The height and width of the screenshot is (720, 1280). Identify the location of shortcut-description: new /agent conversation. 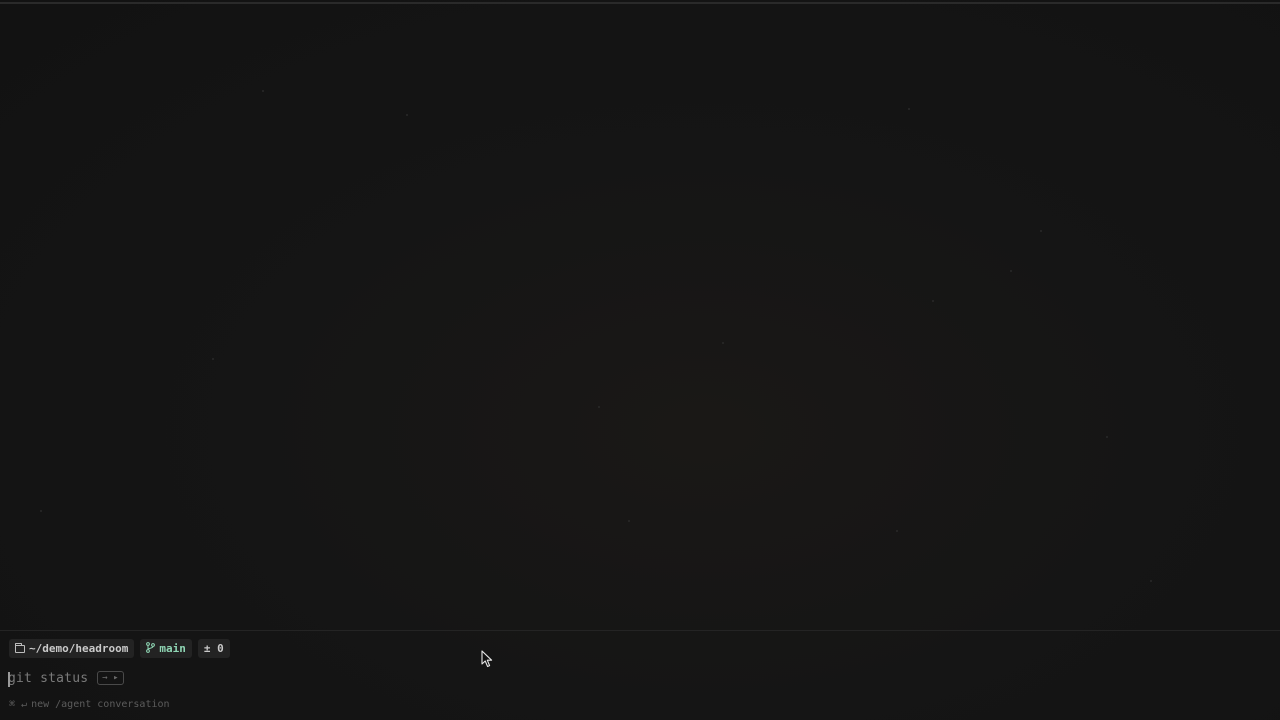
(100, 704).